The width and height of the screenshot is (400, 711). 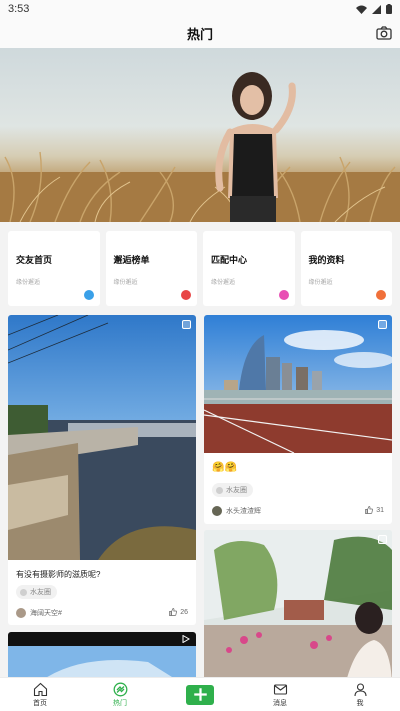 I want to click on quick-entry-match-center: 匹配中心 缘份邂逅, so click(x=249, y=268).